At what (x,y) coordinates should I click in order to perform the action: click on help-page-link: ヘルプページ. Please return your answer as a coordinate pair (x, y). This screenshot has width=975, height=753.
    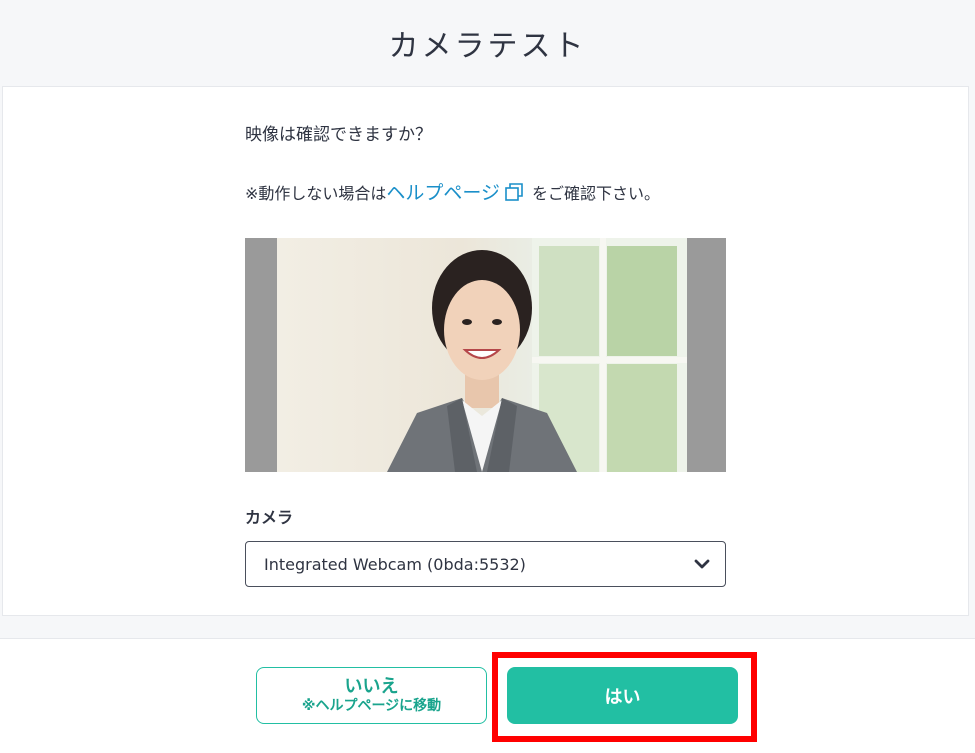
    Looking at the image, I should click on (443, 191).